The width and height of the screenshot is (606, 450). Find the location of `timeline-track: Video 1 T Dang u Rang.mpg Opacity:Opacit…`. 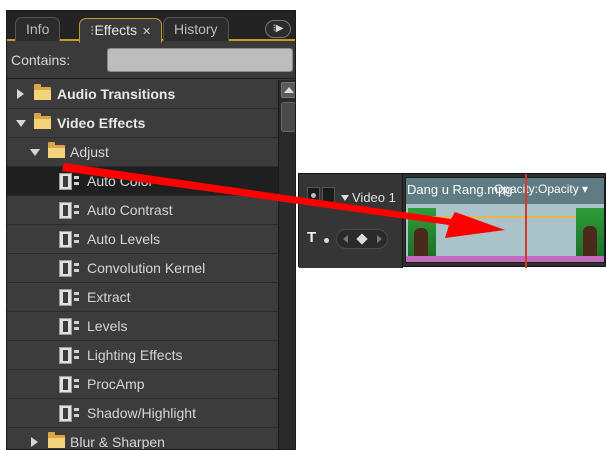

timeline-track: Video 1 T Dang u Rang.mpg Opacity:Opacit… is located at coordinates (452, 220).